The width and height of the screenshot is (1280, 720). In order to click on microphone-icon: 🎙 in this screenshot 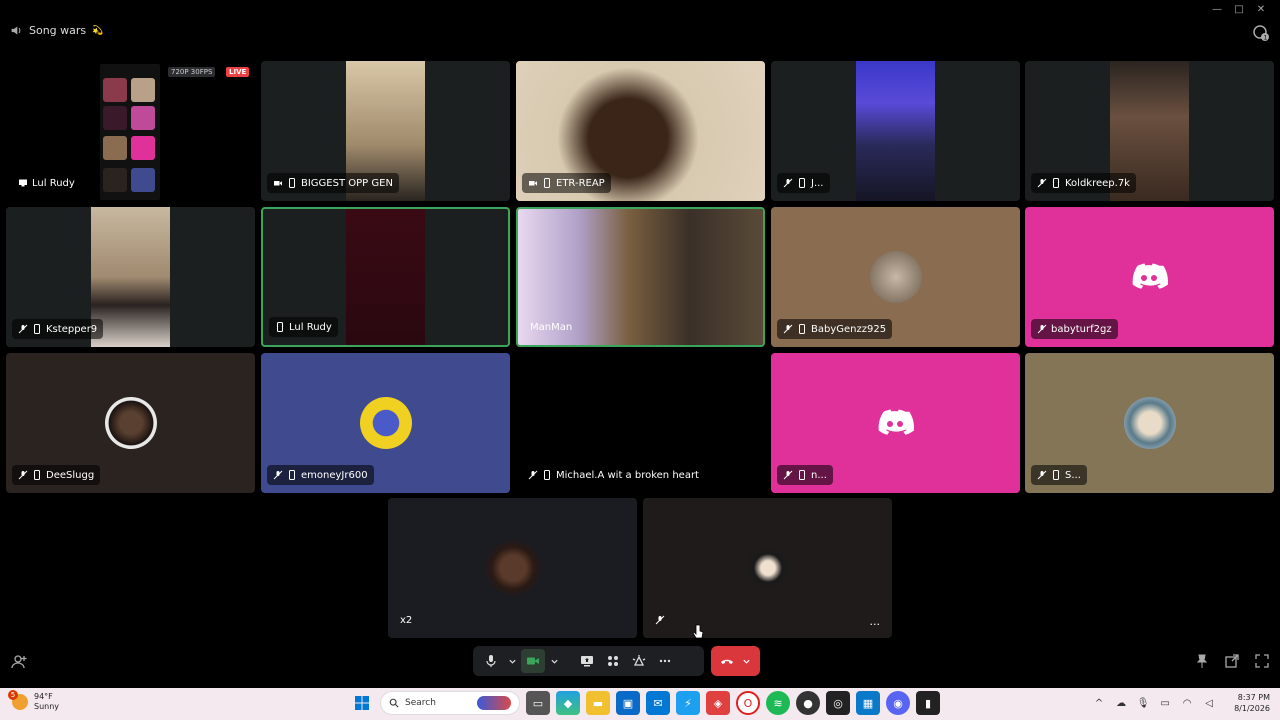, I will do `click(1143, 703)`.